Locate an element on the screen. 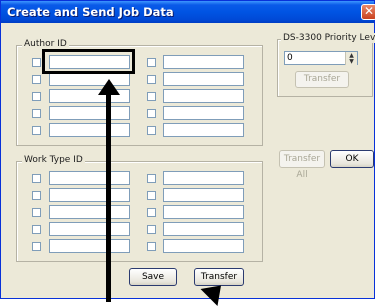 The height and width of the screenshot is (306, 375). close-button: ✕ is located at coordinates (368, 12).